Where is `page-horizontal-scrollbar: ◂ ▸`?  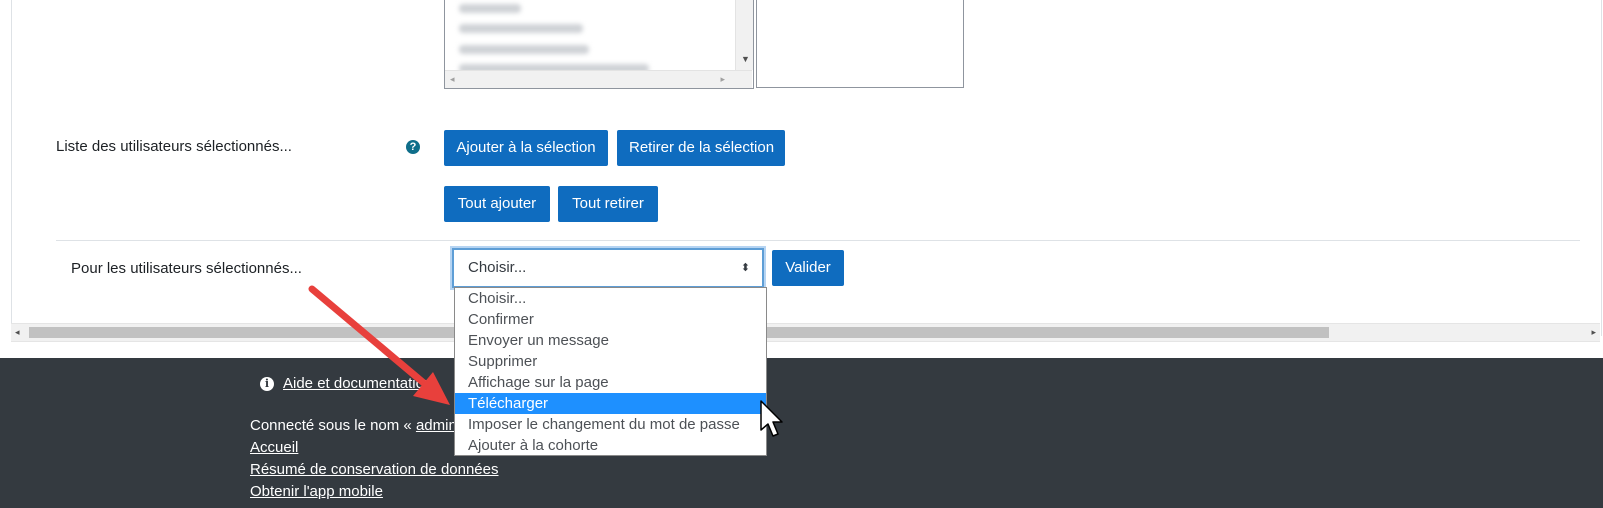
page-horizontal-scrollbar: ◂ ▸ is located at coordinates (805, 332).